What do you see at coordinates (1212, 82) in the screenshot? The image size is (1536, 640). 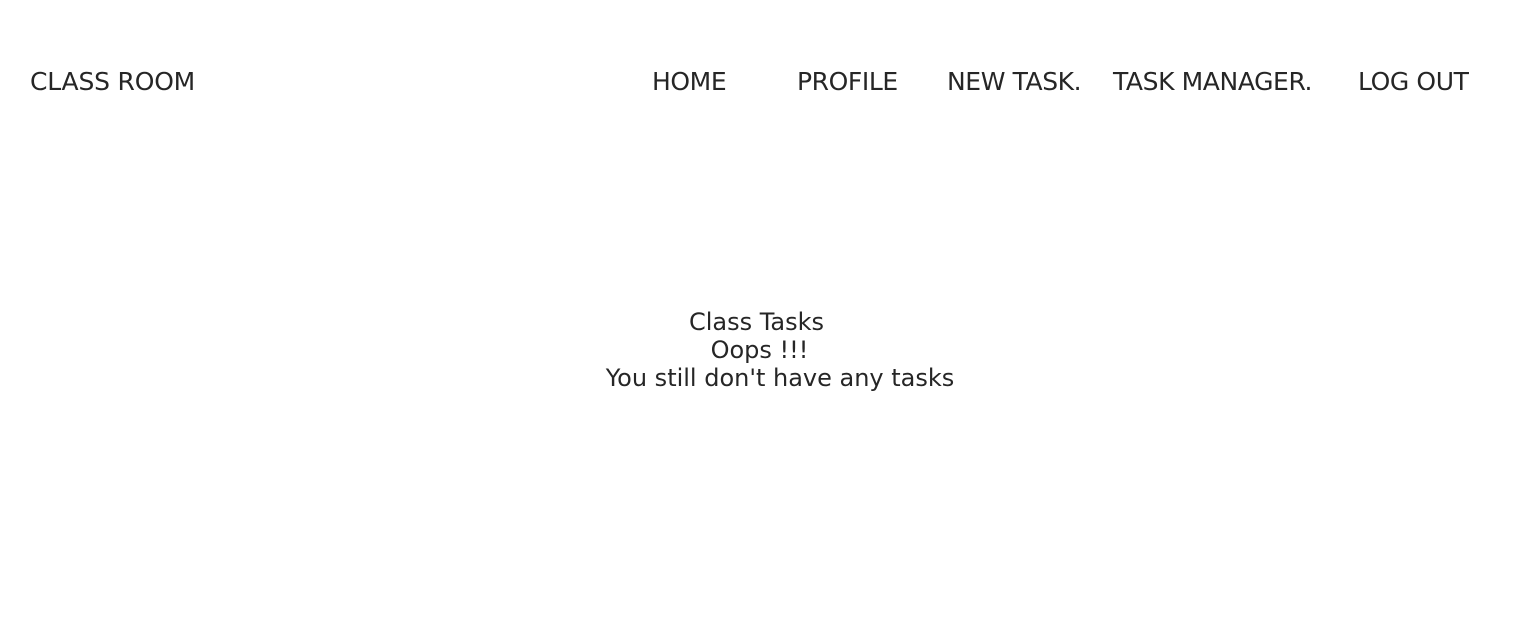 I see `nav-task-manager-link: TASK MANAGER.` at bounding box center [1212, 82].